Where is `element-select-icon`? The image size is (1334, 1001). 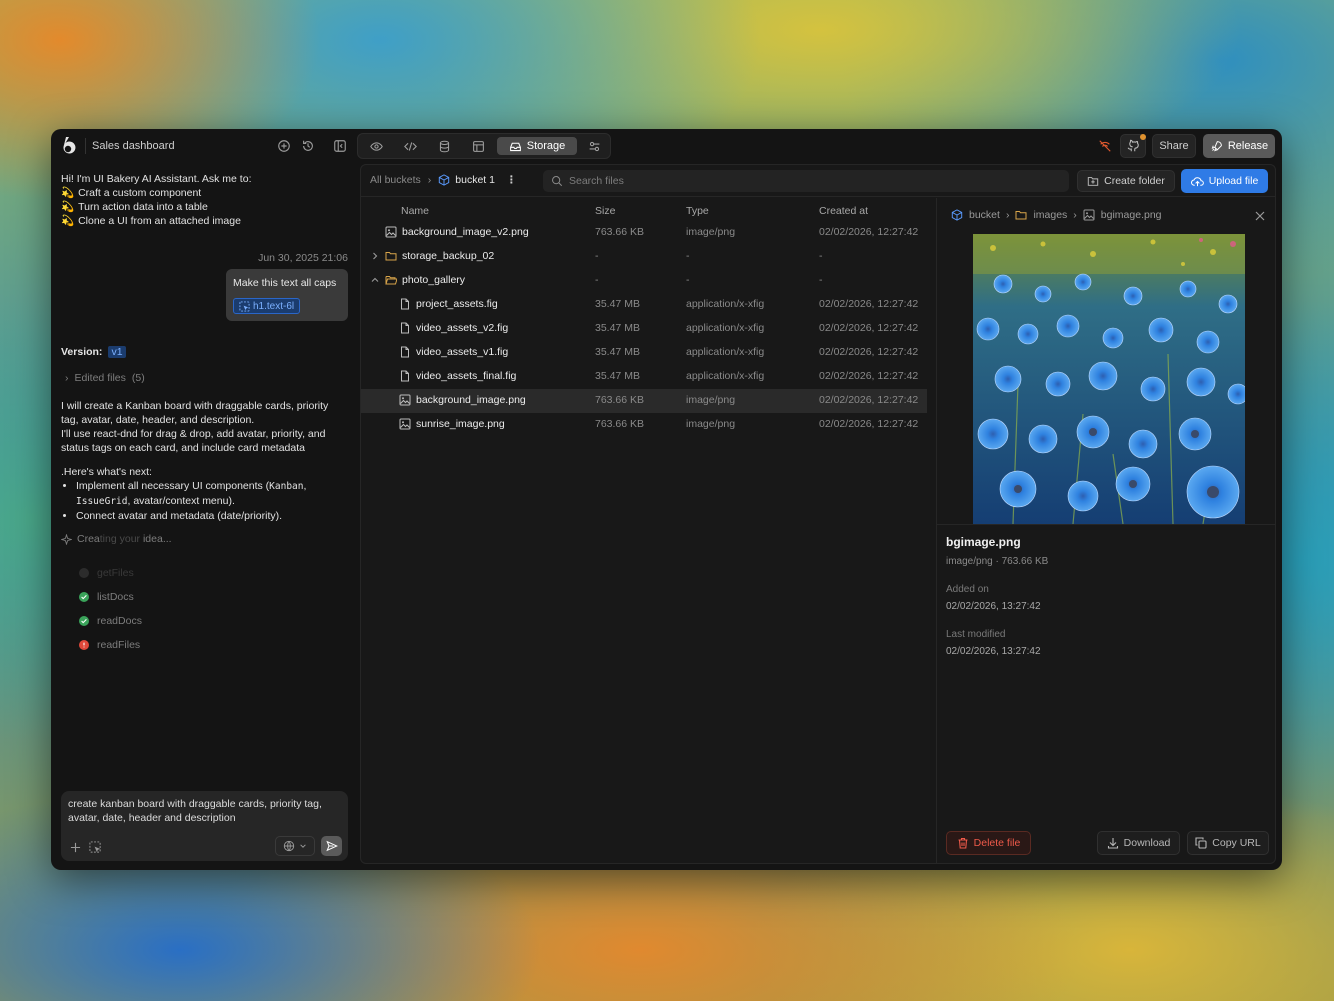 element-select-icon is located at coordinates (244, 306).